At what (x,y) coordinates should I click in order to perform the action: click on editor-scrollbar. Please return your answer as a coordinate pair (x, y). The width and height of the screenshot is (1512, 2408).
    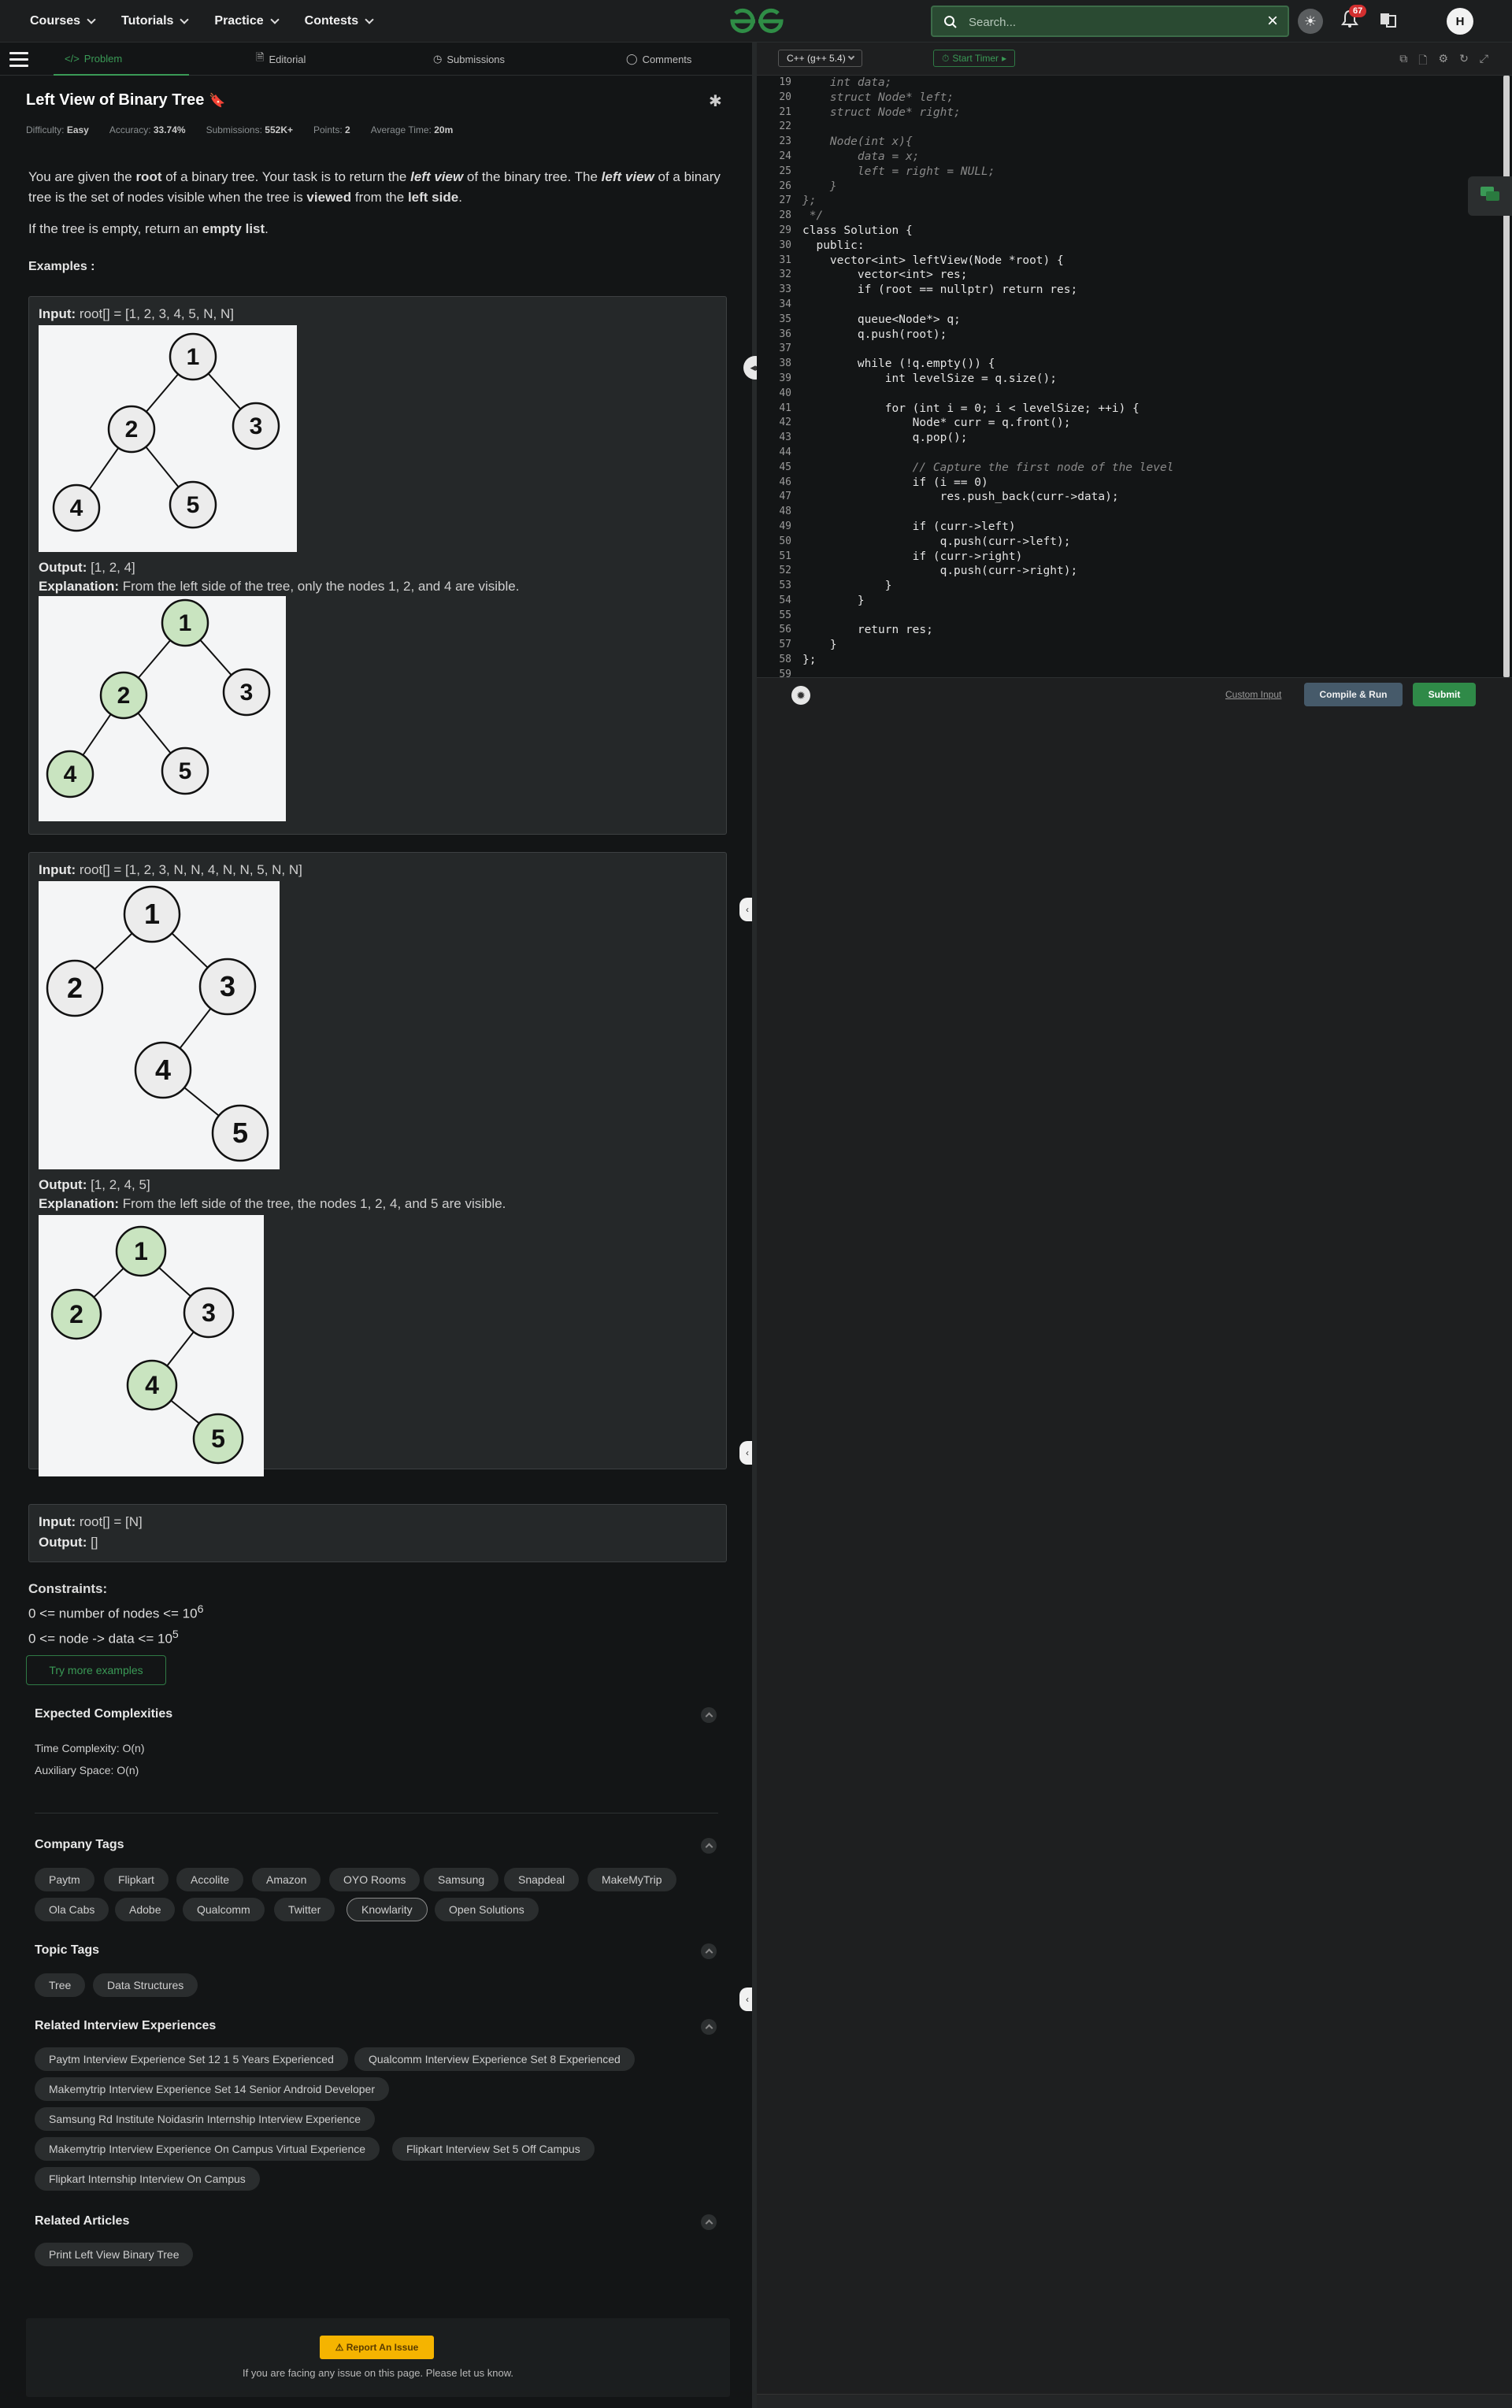
    Looking at the image, I should click on (1506, 376).